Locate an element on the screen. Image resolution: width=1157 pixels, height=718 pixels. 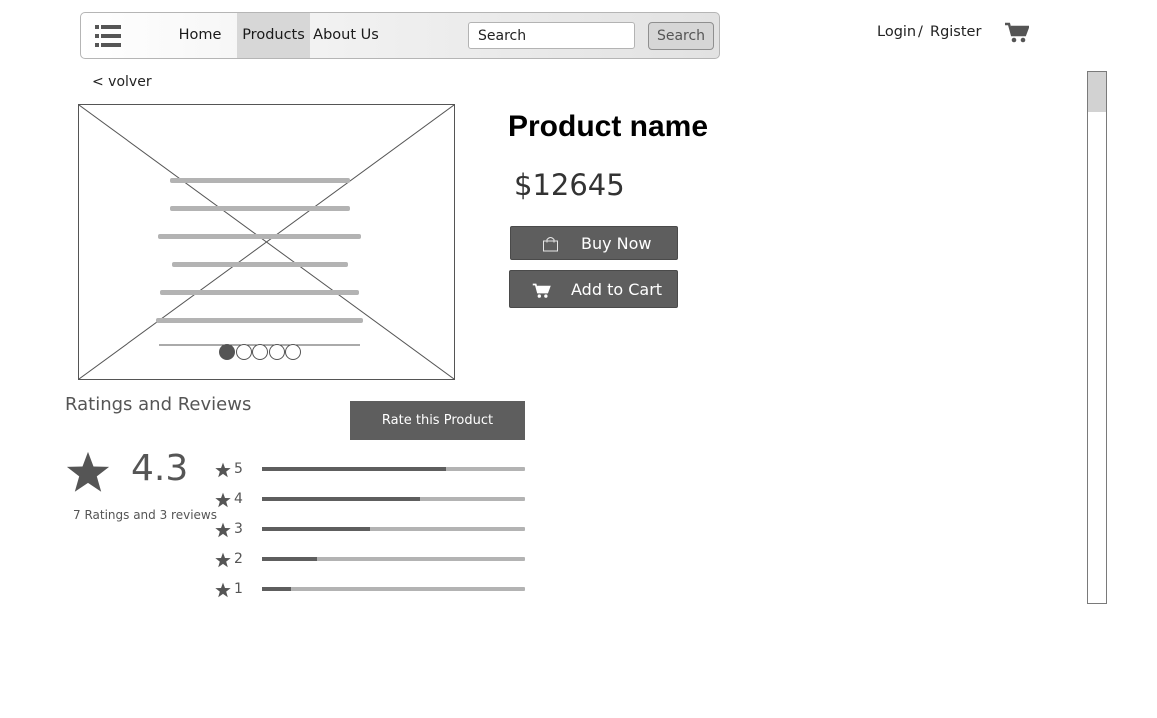
buy-now-label: Buy Now is located at coordinates (616, 243).